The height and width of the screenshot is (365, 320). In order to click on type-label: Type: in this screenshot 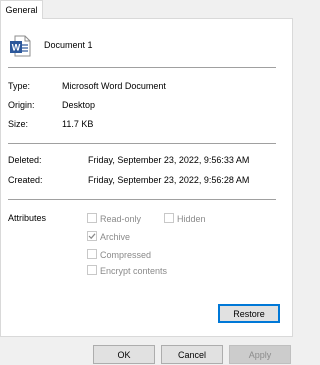, I will do `click(19, 86)`.